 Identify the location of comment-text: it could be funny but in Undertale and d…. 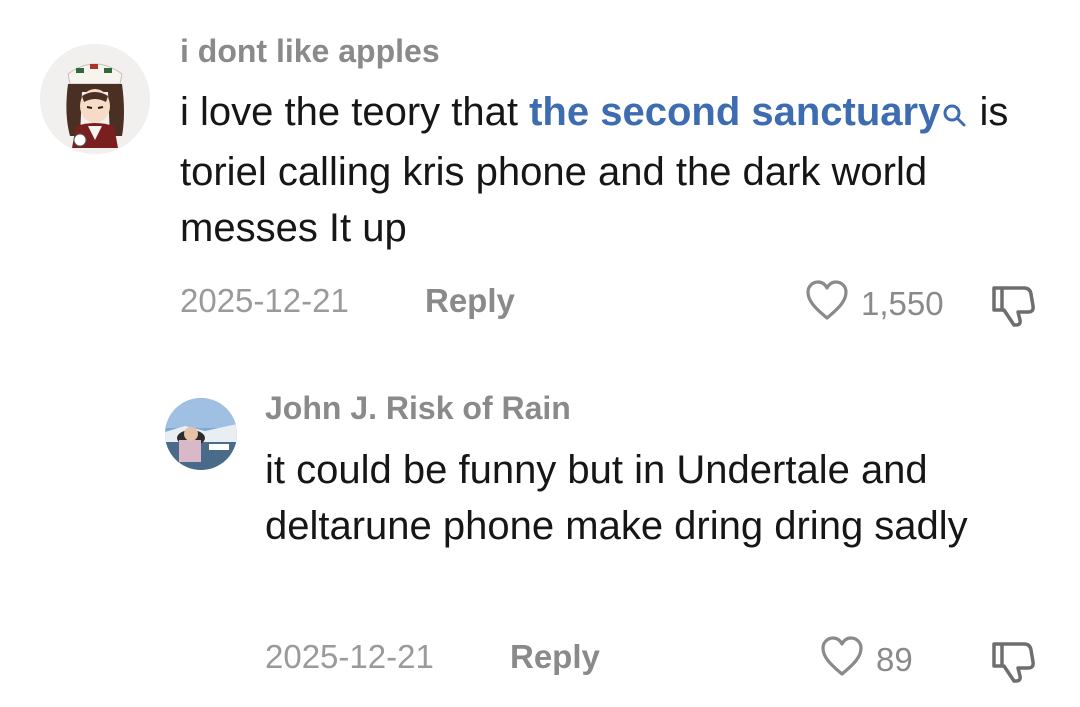
(616, 498).